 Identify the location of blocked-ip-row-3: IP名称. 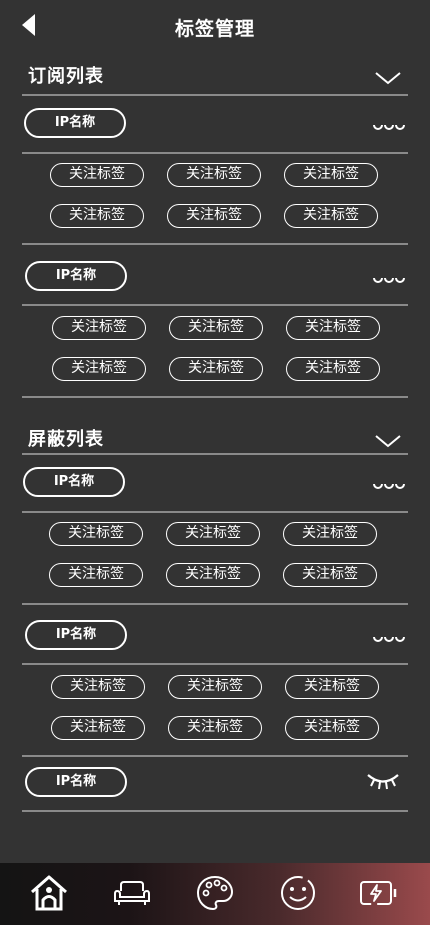
(215, 782).